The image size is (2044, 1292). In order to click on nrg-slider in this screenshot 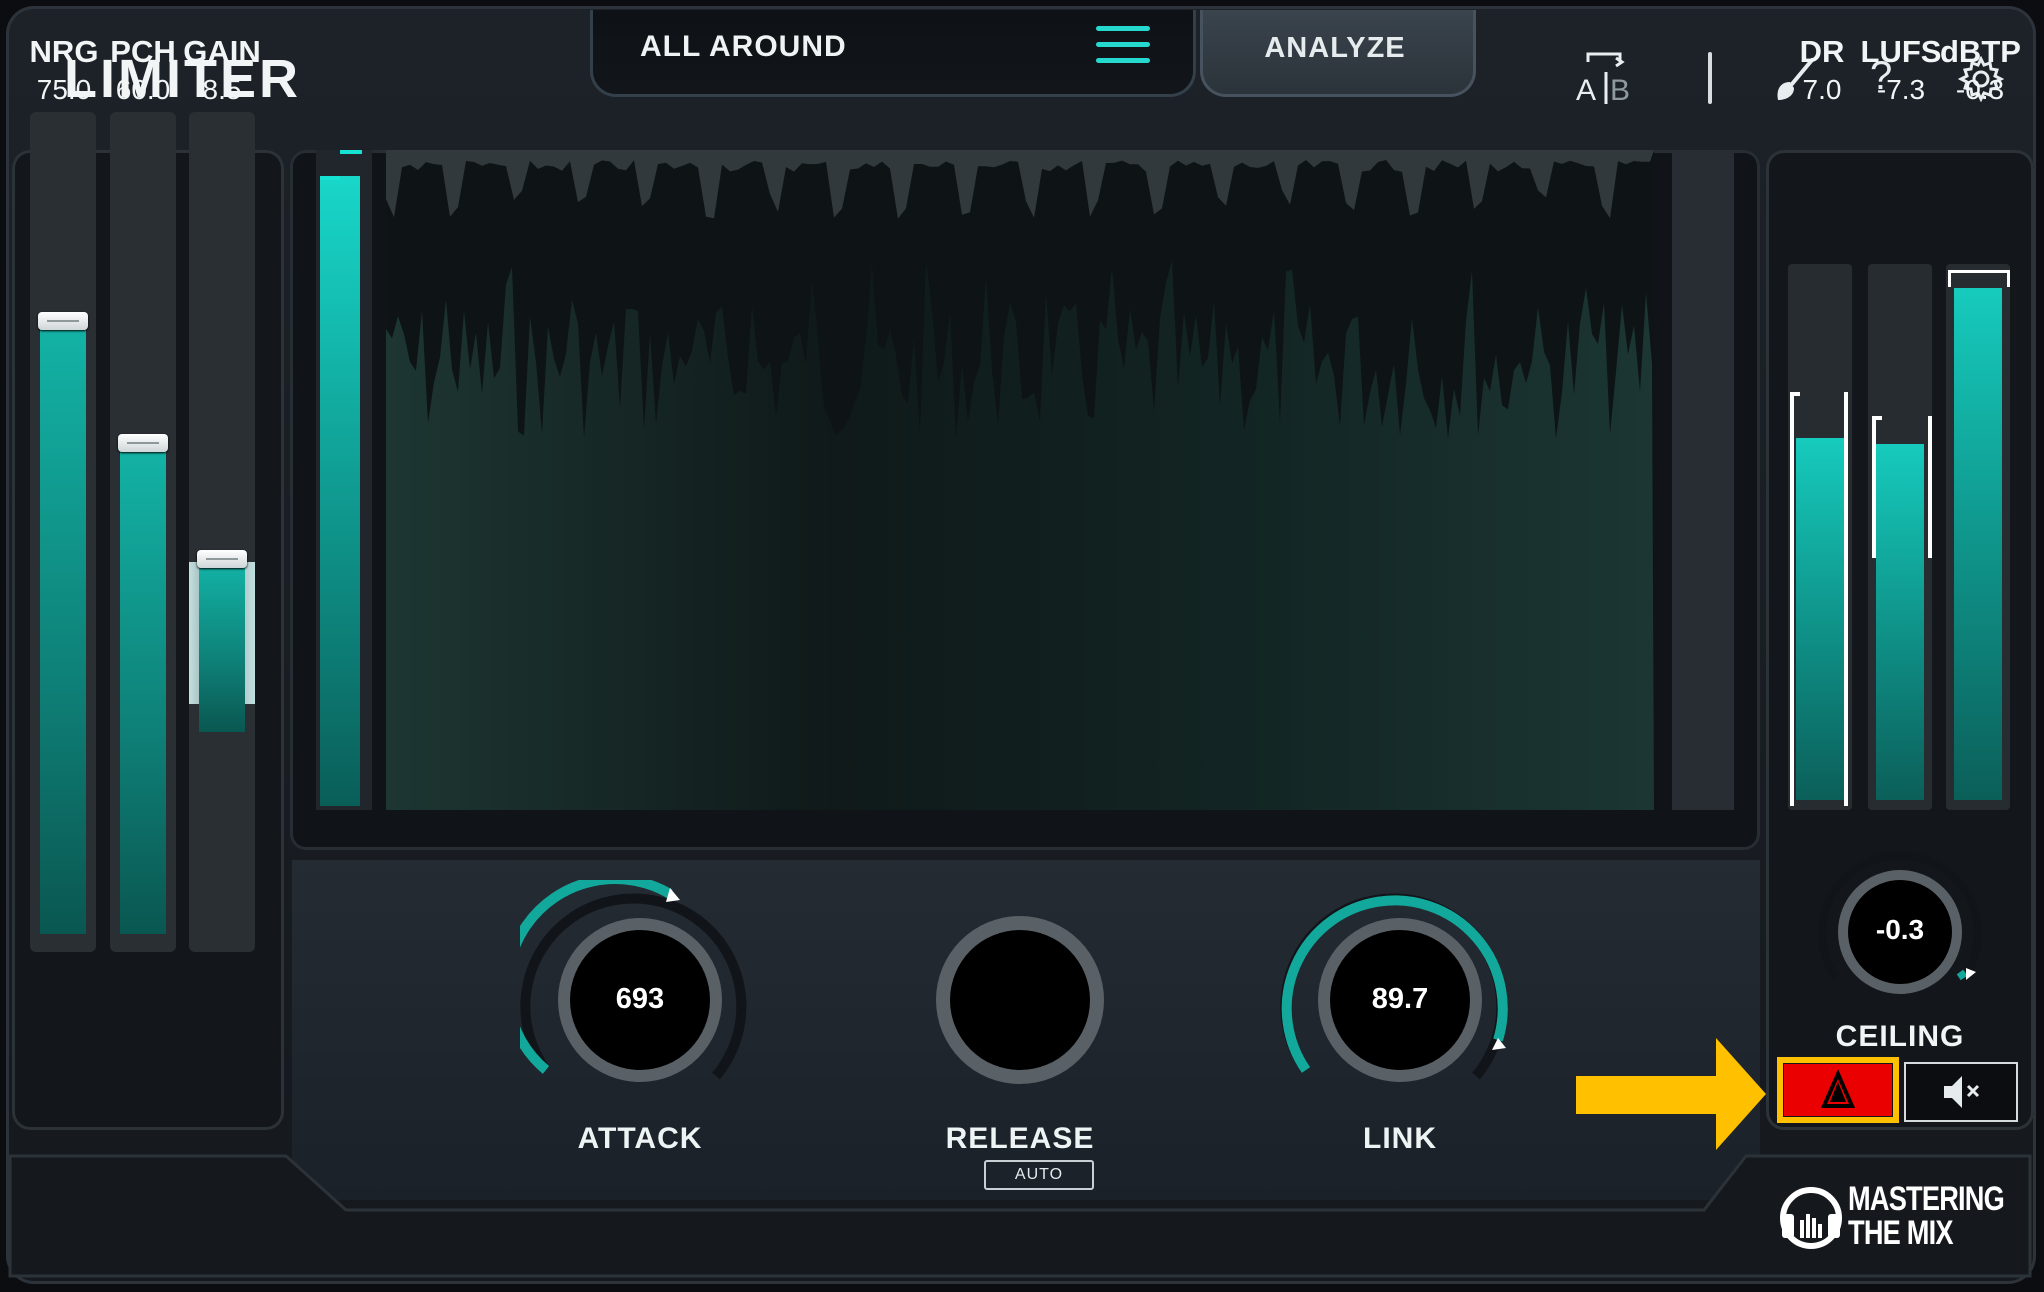, I will do `click(63, 532)`.